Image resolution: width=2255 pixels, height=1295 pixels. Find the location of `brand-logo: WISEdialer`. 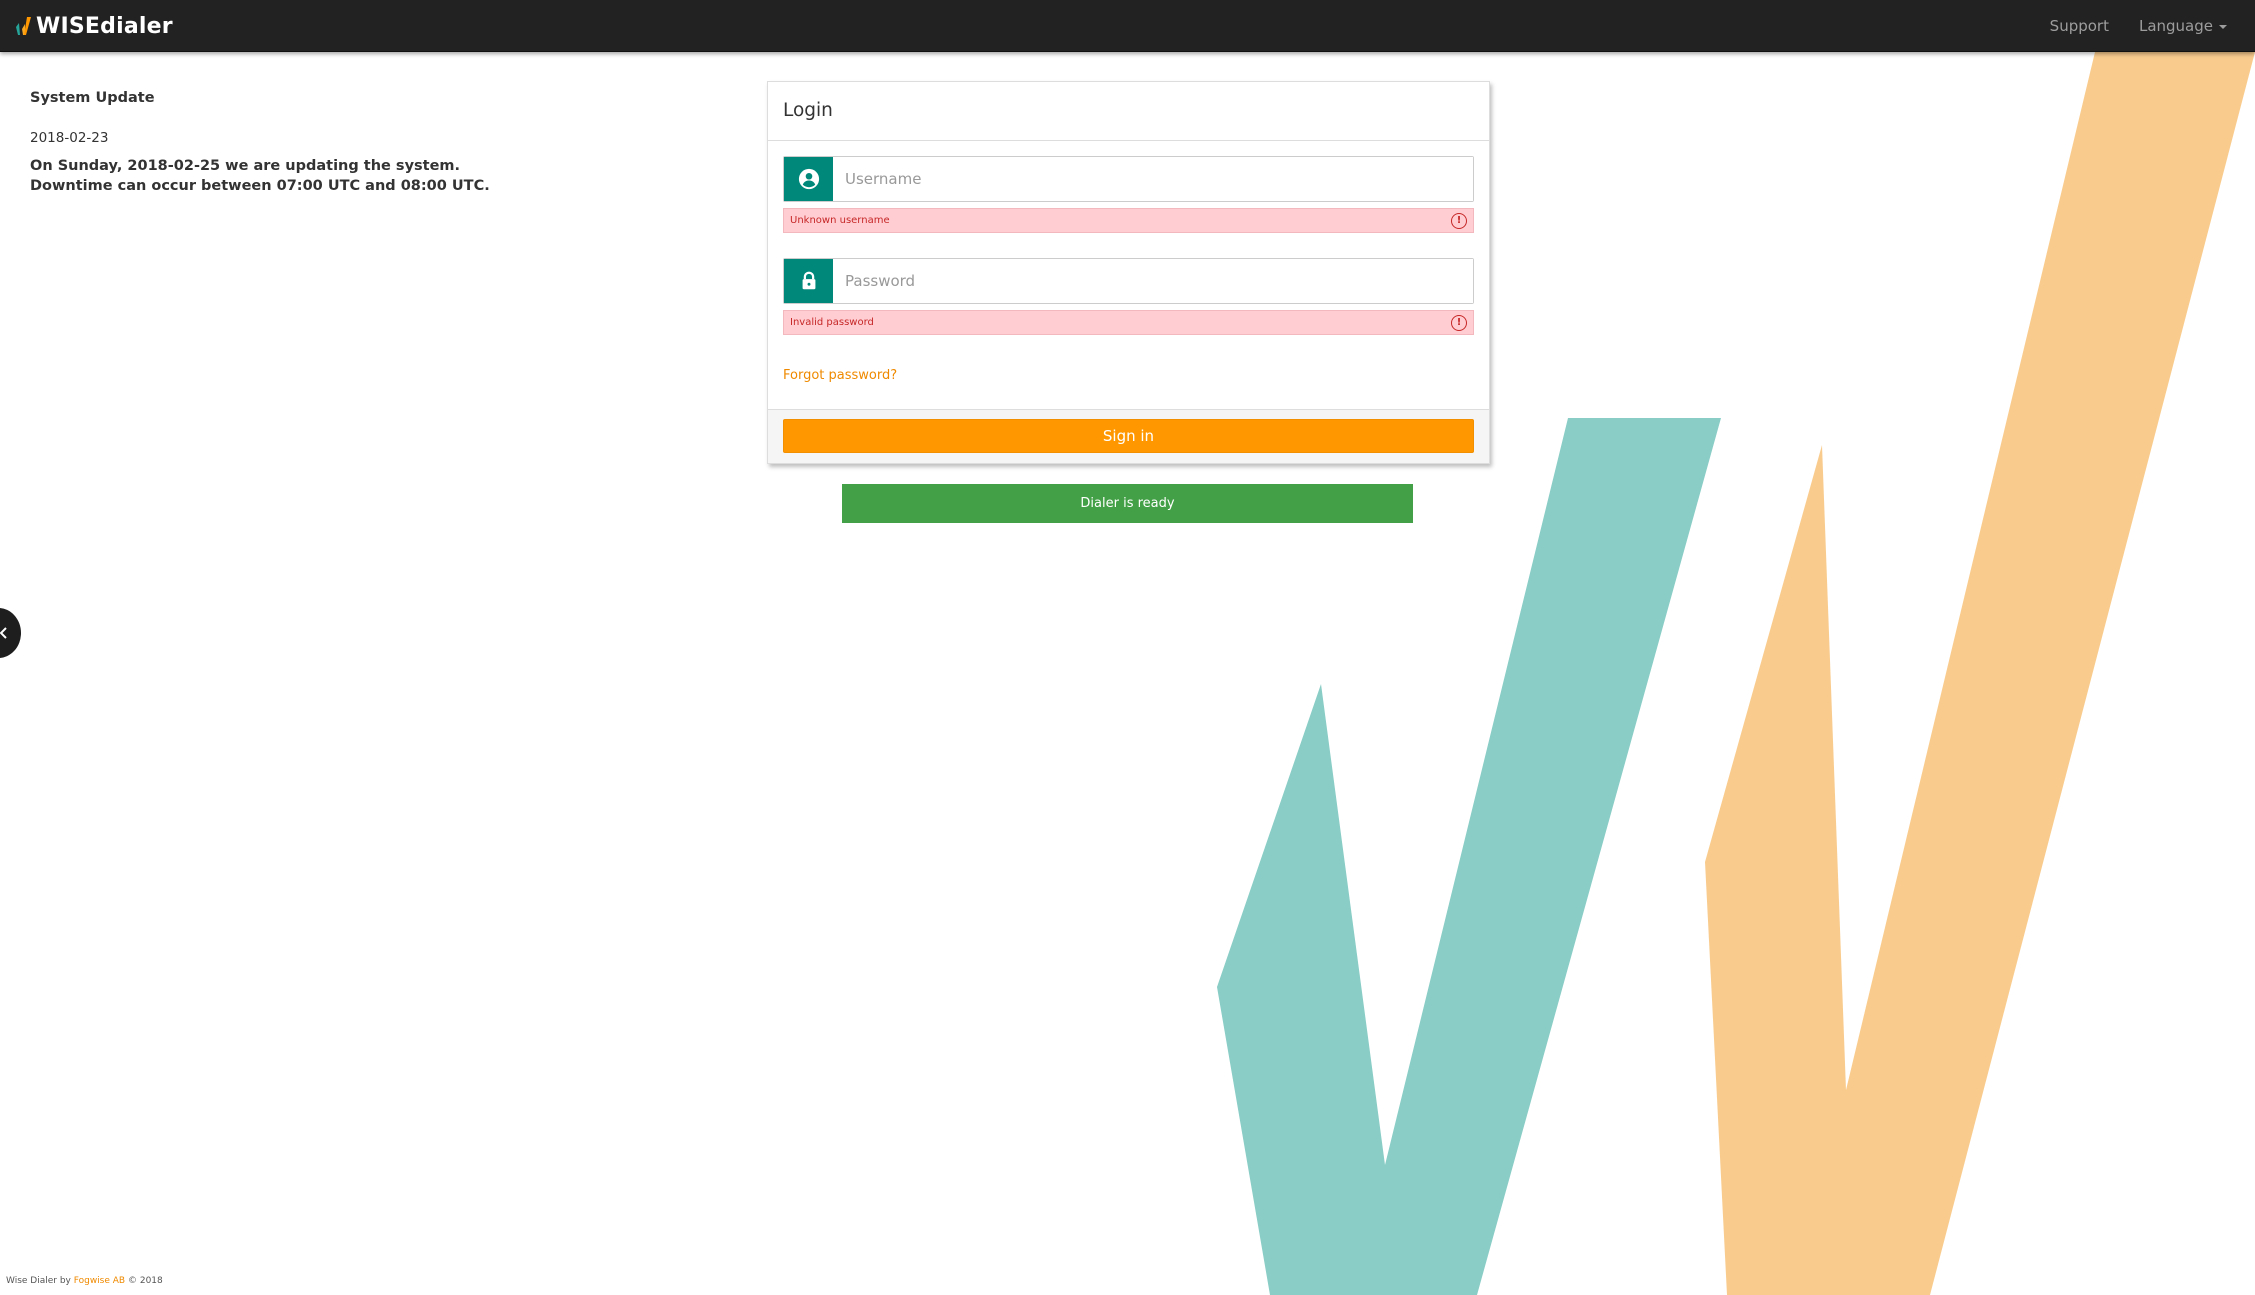

brand-logo: WISEdialer is located at coordinates (93, 26).